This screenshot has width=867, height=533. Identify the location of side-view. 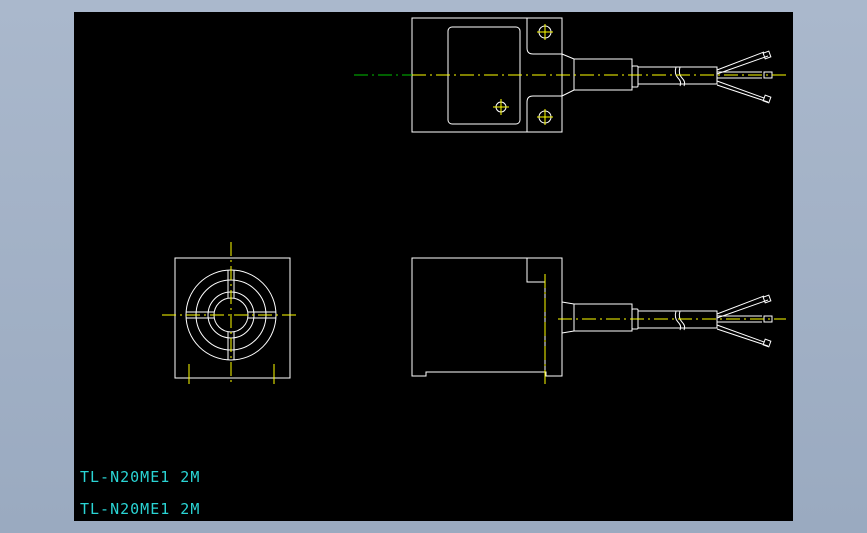
(598, 321).